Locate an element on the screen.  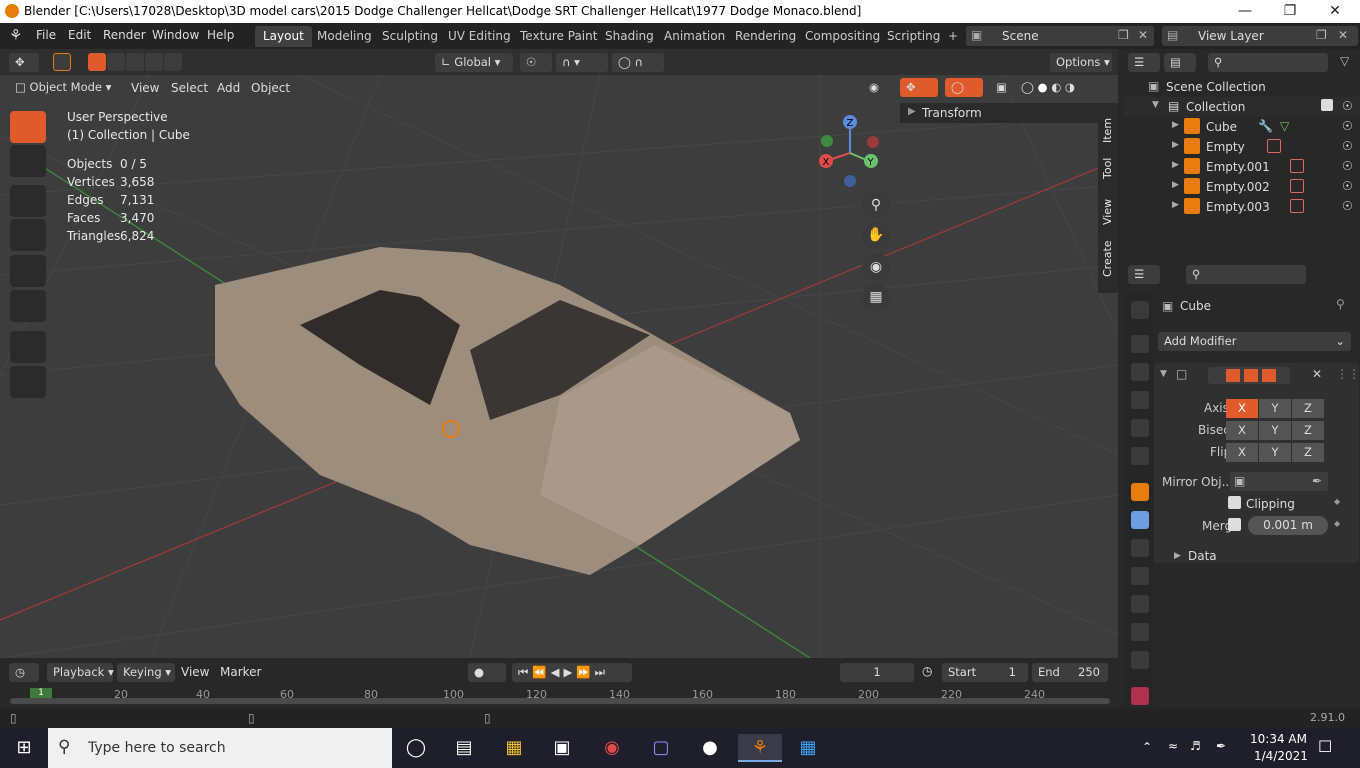
outliner-collection: ▼ ▤ Collection ☉ is located at coordinates (1242, 107).